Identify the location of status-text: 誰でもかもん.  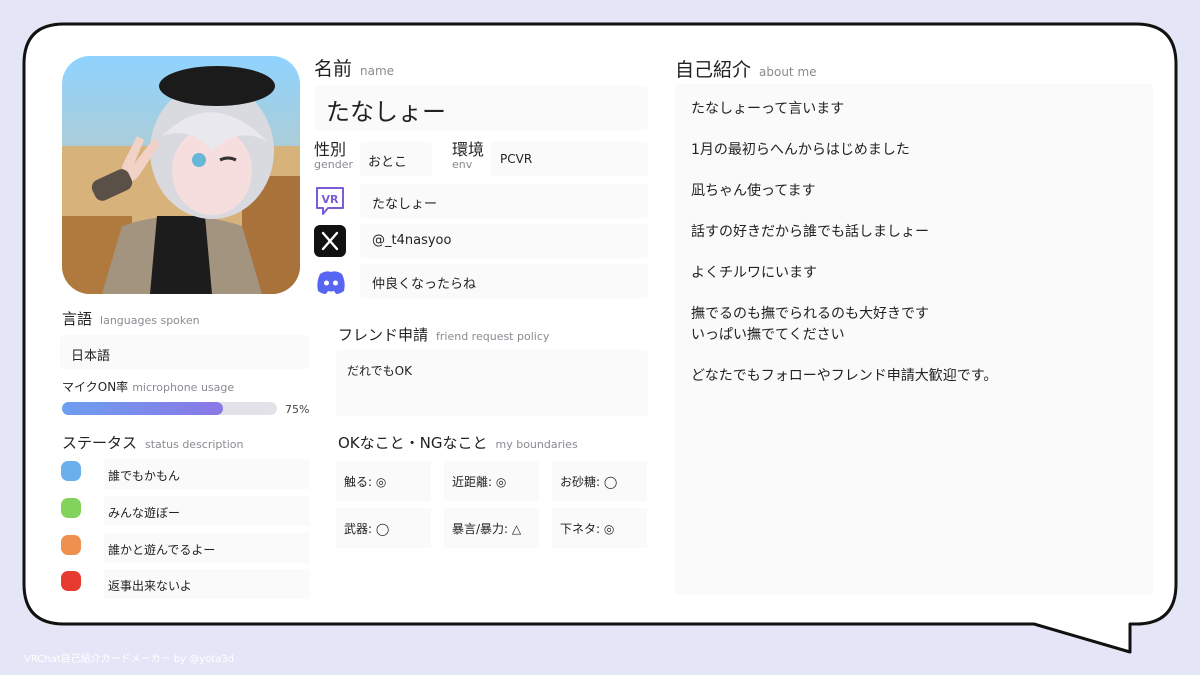
(207, 474).